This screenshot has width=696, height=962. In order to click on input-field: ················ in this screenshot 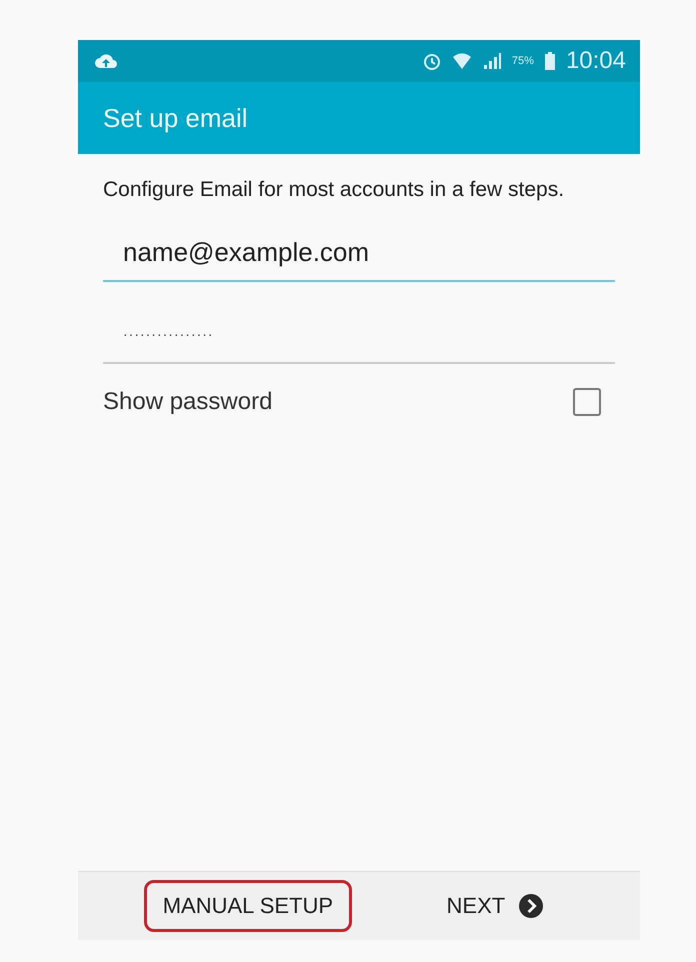, I will do `click(359, 335)`.